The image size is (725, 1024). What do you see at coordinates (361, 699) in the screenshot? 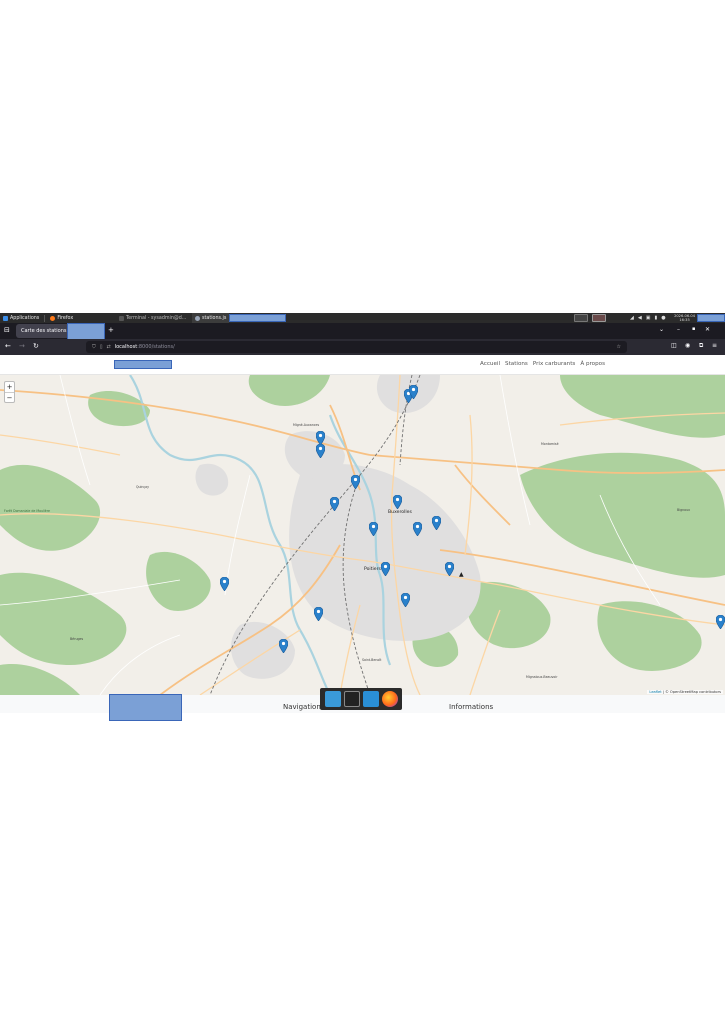
I see `dock` at bounding box center [361, 699].